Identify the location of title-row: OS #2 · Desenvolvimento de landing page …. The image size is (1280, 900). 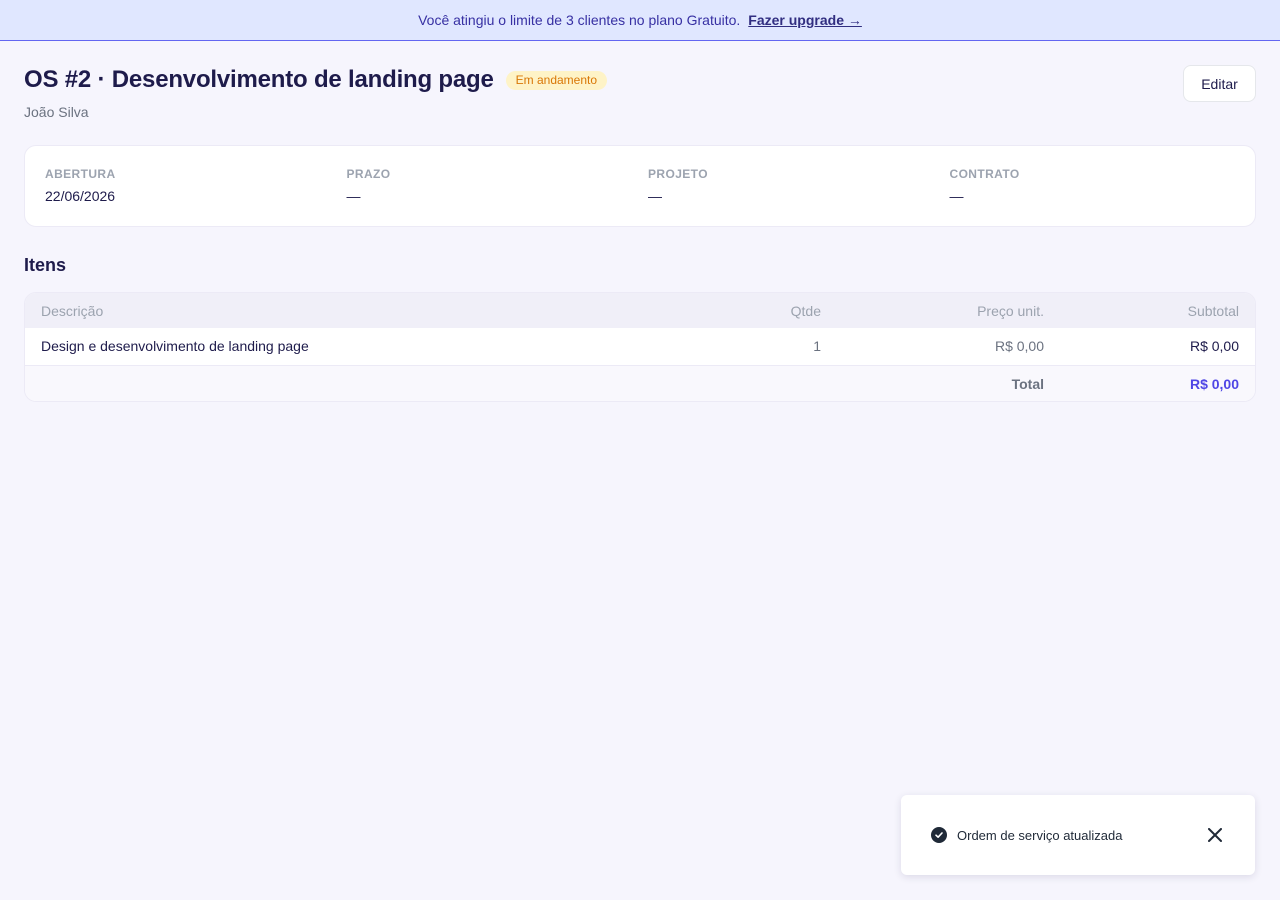
(640, 80).